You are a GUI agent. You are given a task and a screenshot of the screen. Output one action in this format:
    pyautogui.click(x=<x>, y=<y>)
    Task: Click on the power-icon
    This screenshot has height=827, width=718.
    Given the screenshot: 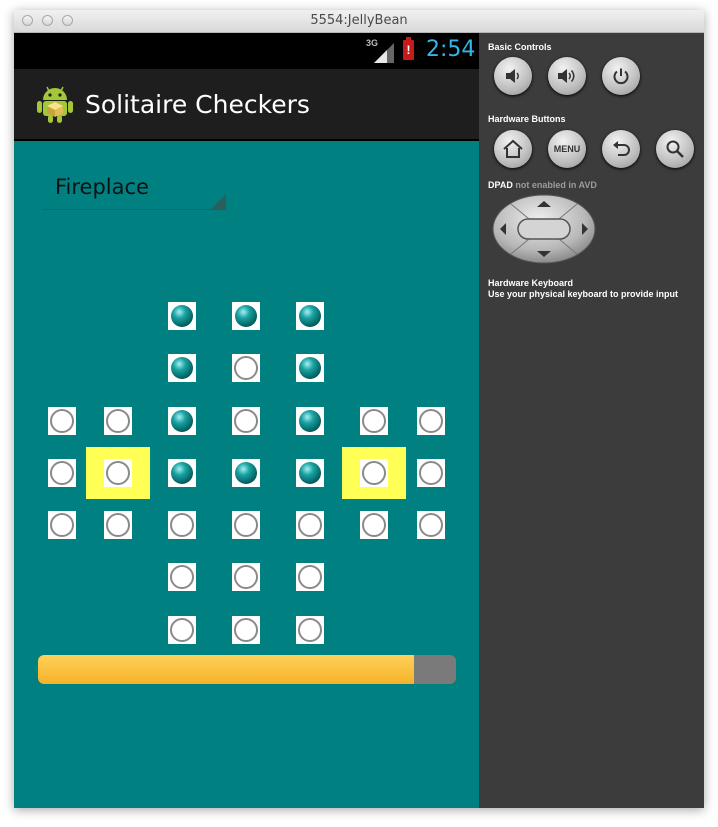 What is the action you would take?
    pyautogui.click(x=621, y=76)
    